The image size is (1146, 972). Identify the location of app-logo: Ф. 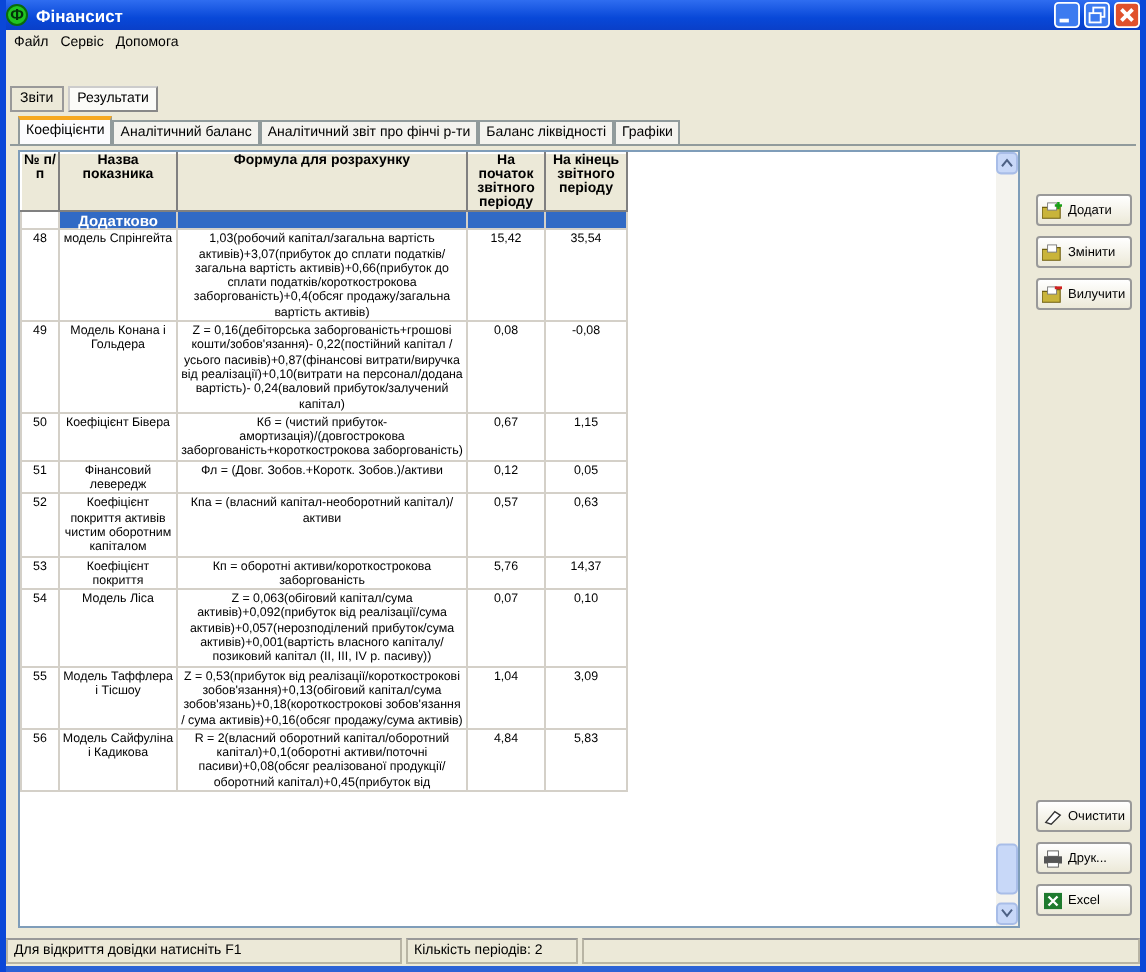
(17, 15).